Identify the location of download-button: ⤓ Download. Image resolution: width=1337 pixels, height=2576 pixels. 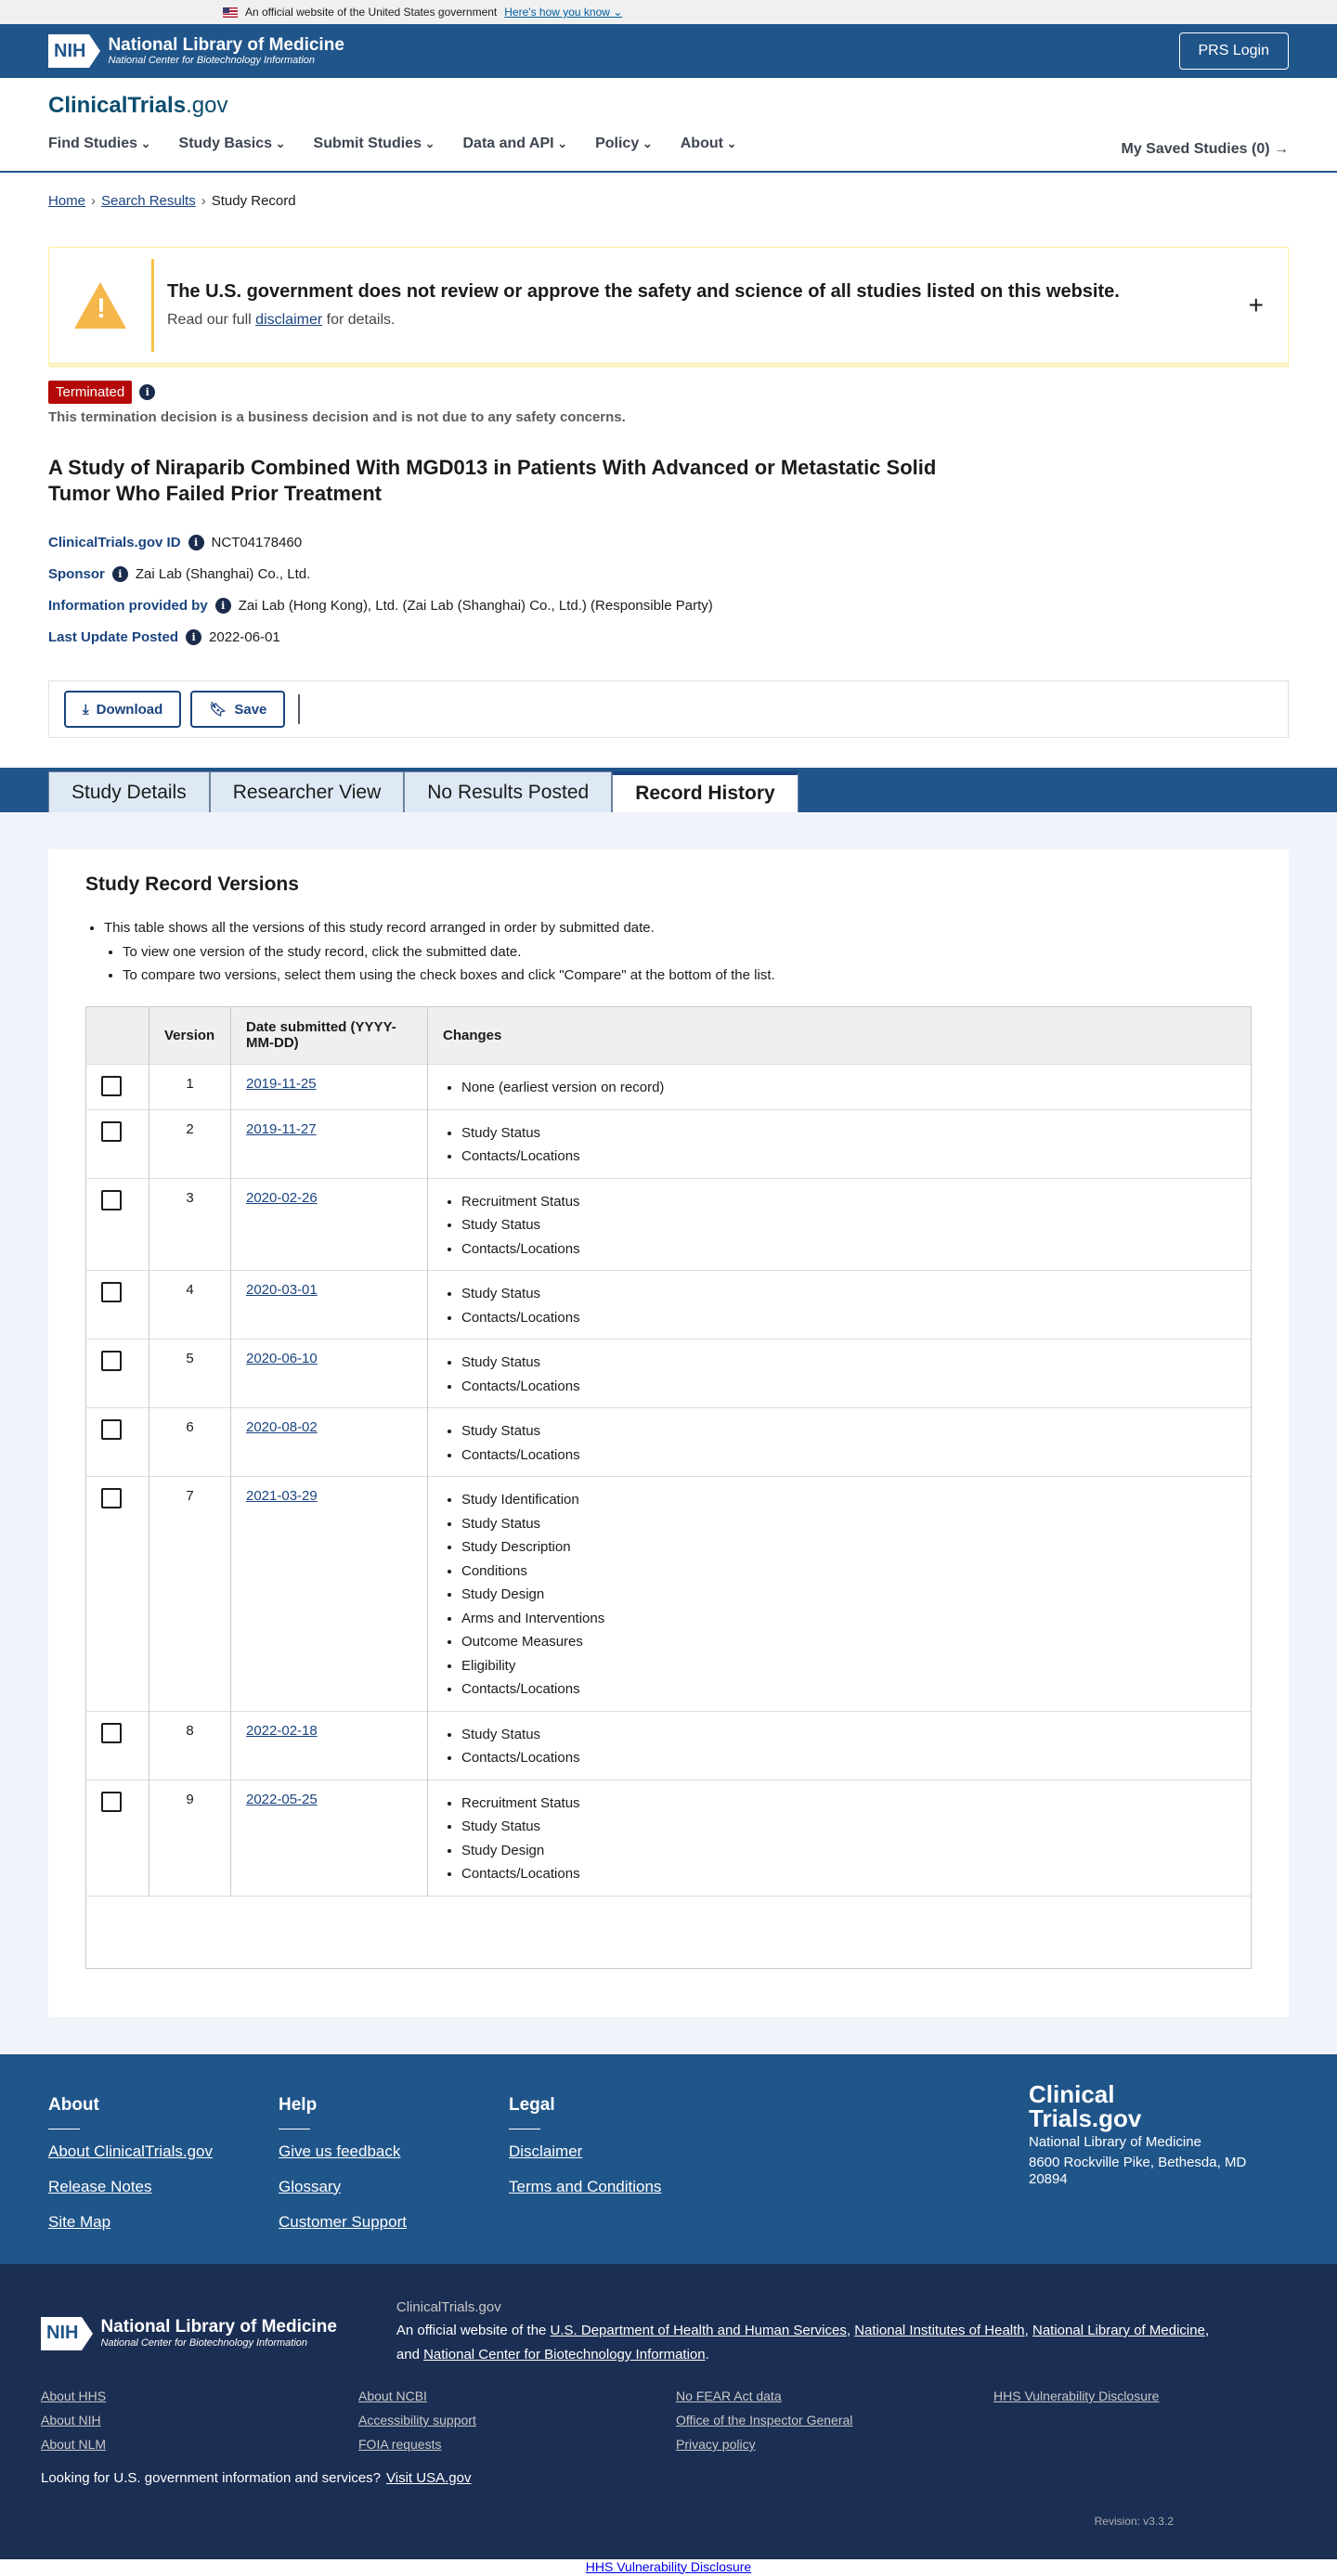
(123, 709).